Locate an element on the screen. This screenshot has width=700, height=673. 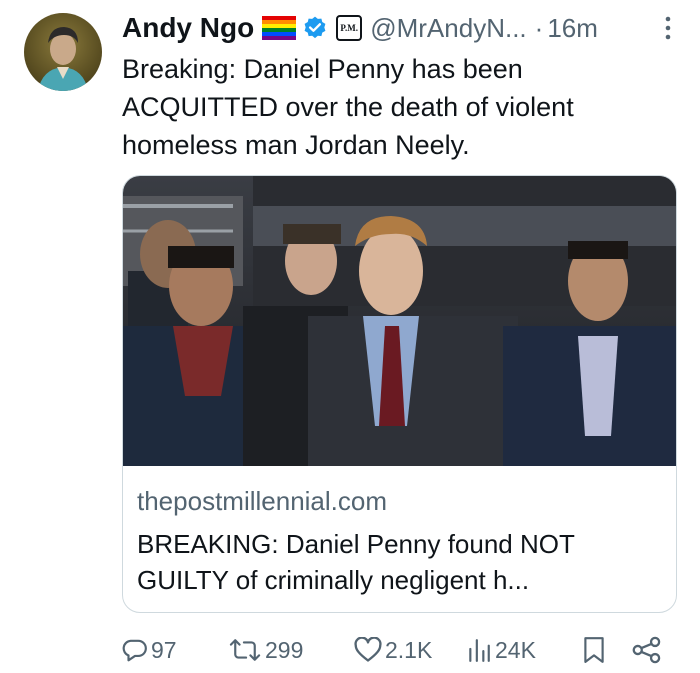
views-button: 24K is located at coordinates (501, 650).